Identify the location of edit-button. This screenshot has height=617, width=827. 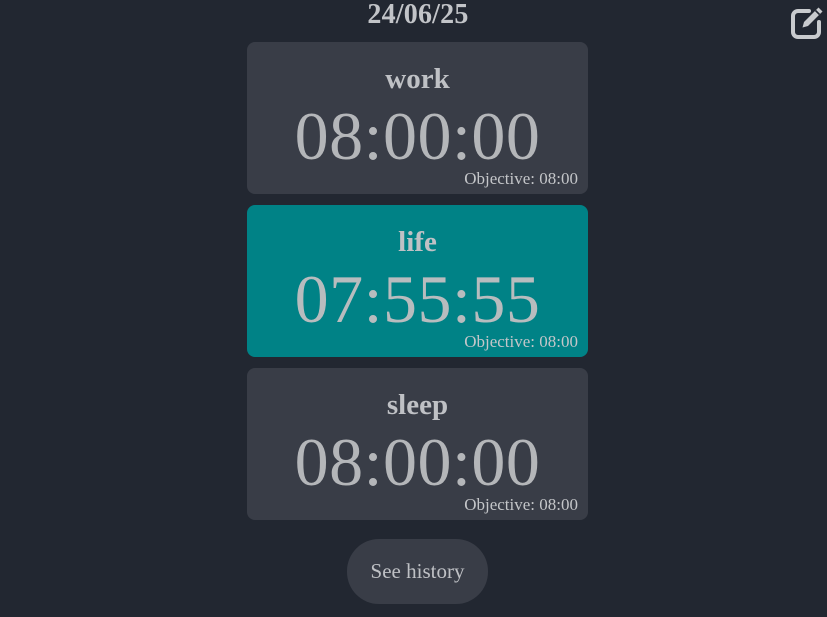
(807, 23).